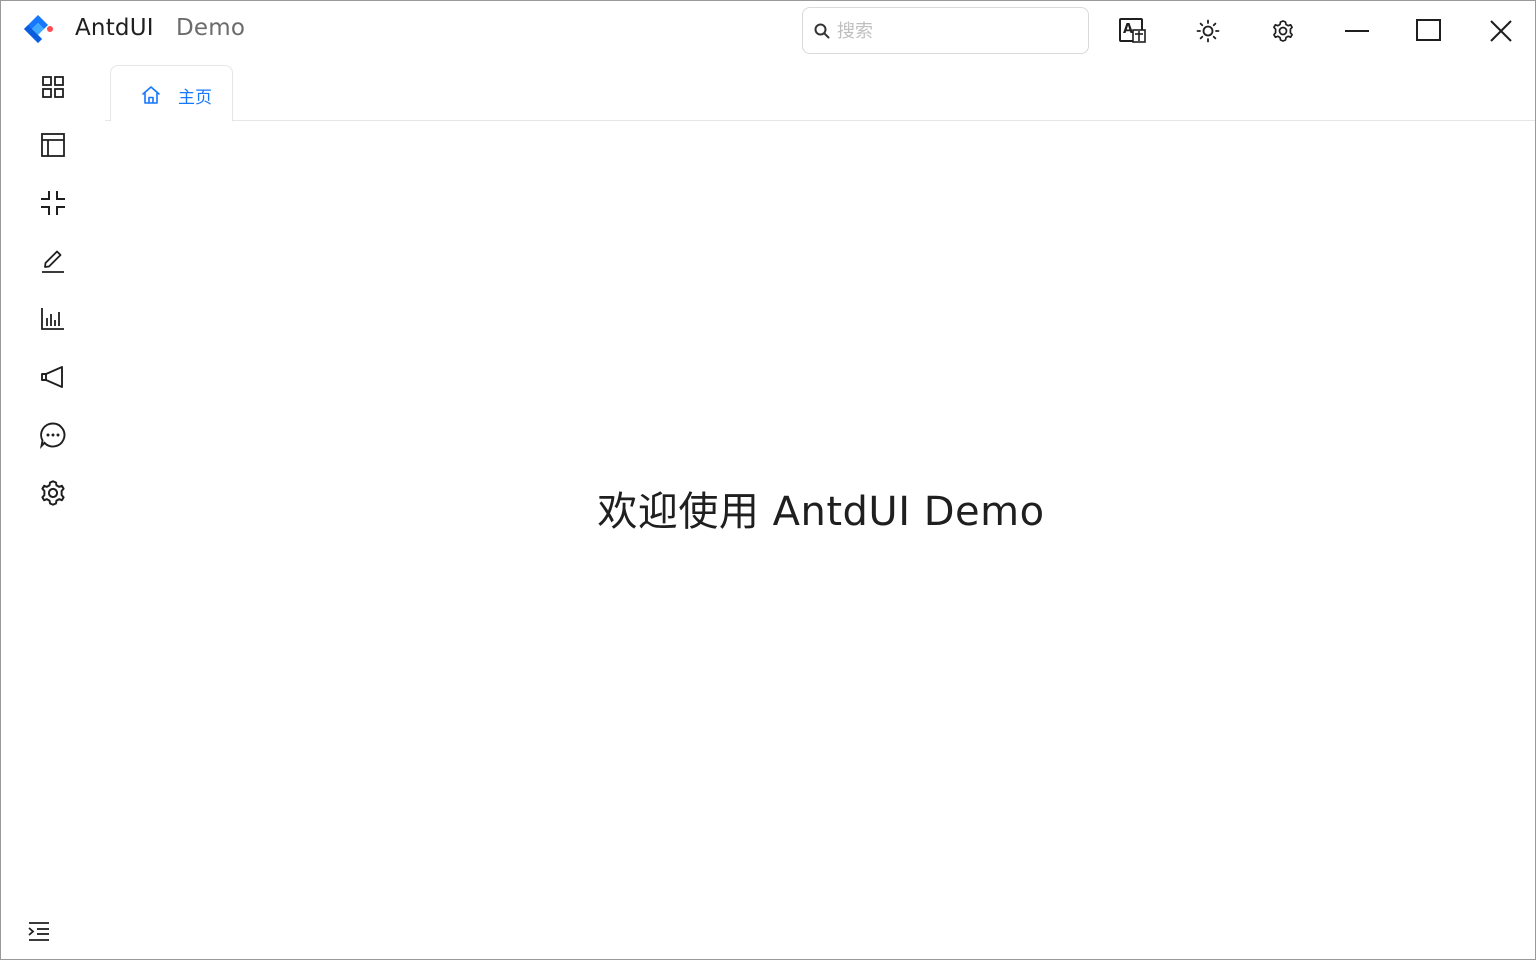 The image size is (1536, 960). Describe the element at coordinates (171, 93) in the screenshot. I see `tab-home: 主页` at that location.